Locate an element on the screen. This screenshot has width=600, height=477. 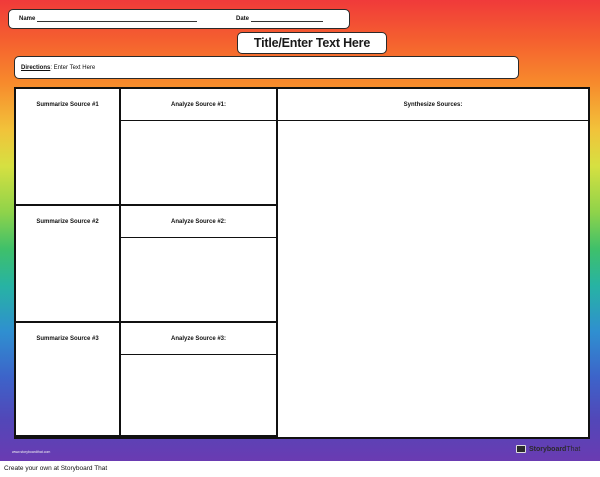
logo-text: StoryboardThat is located at coordinates (554, 449).